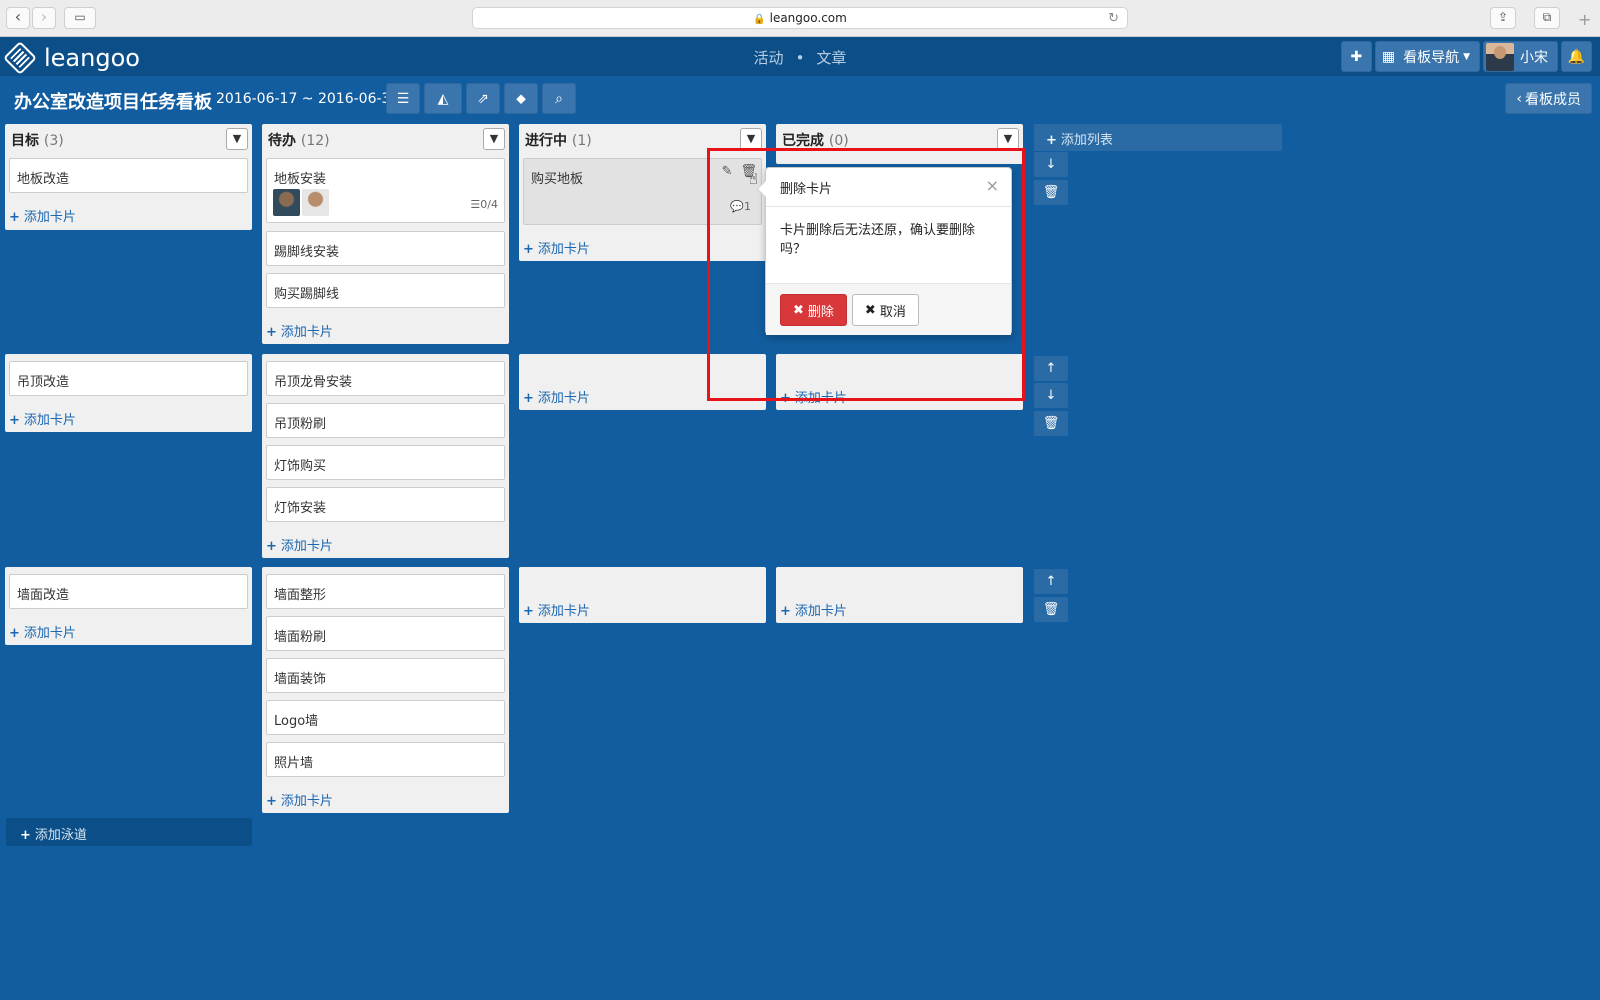  I want to click on caret-down-icon: ▼, so click(1466, 56).